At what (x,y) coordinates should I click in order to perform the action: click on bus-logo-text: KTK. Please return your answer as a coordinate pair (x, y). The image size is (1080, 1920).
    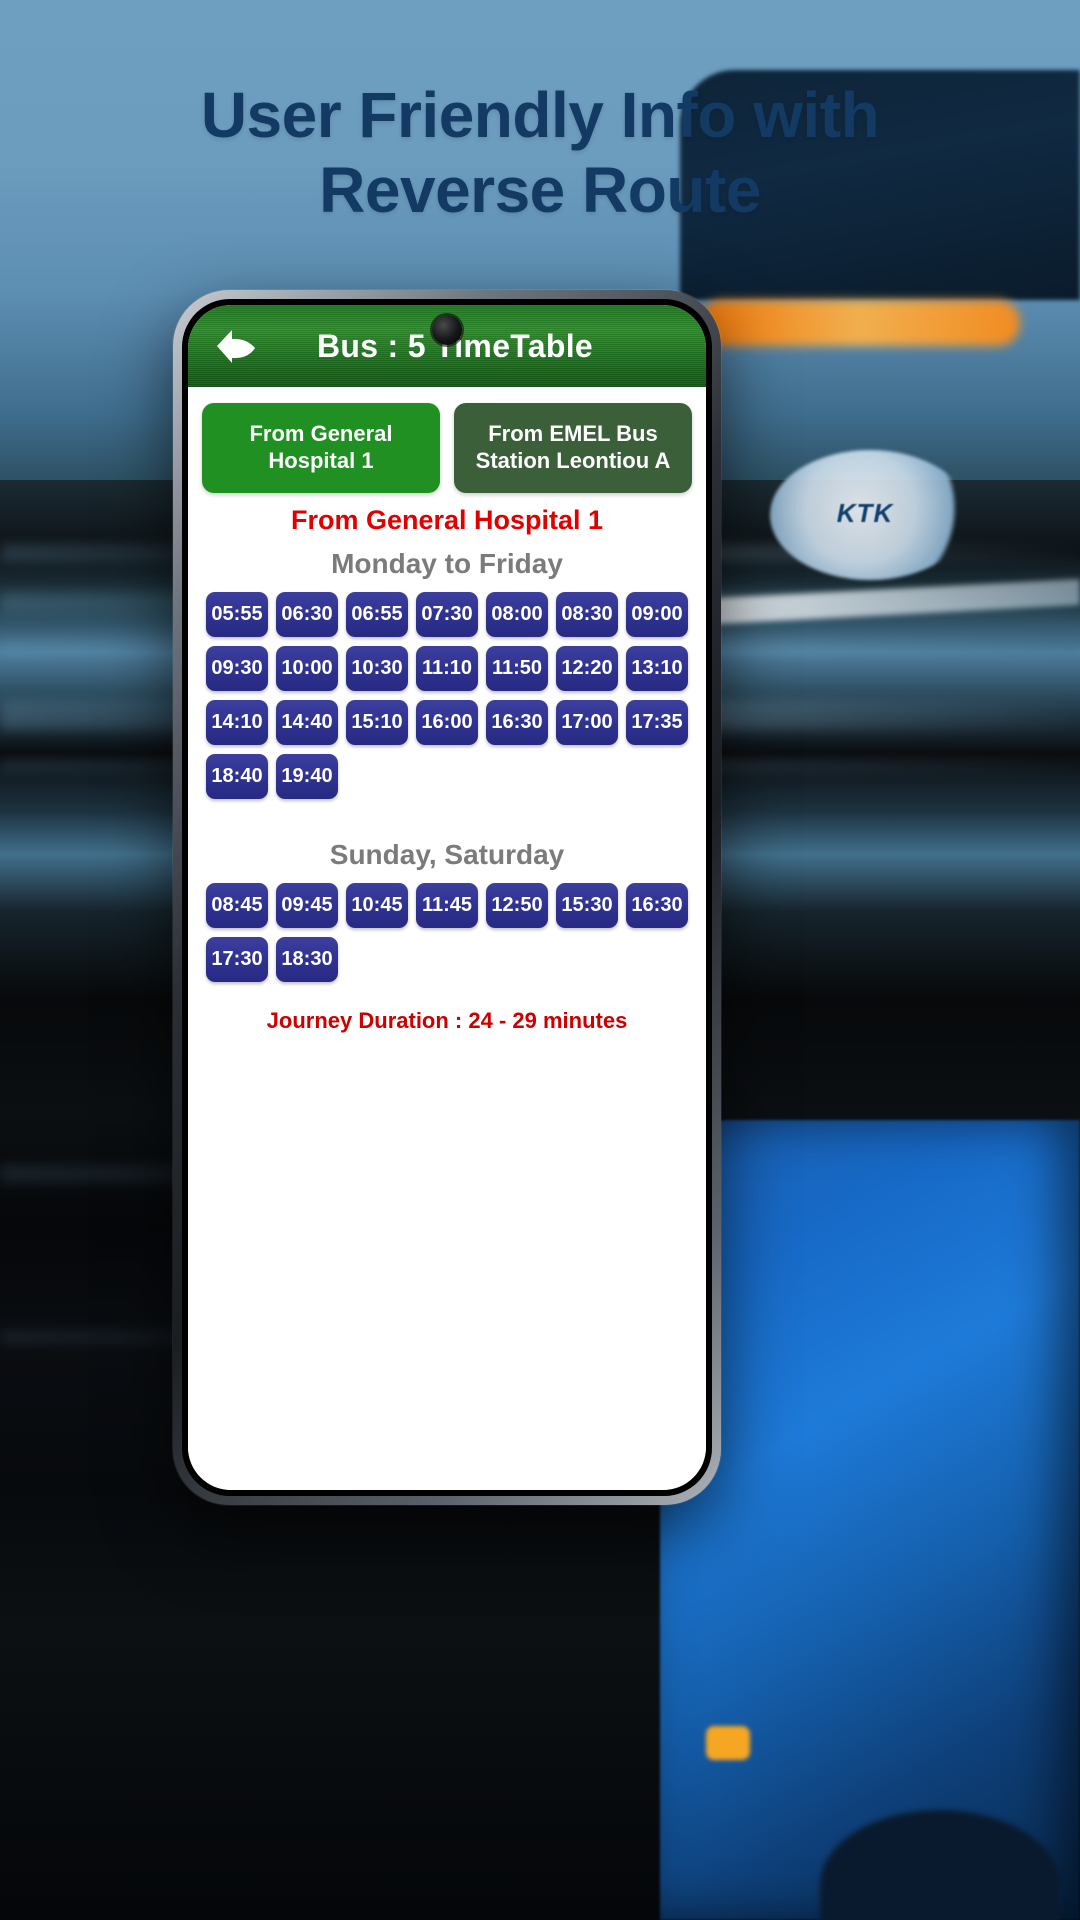
    Looking at the image, I should click on (865, 513).